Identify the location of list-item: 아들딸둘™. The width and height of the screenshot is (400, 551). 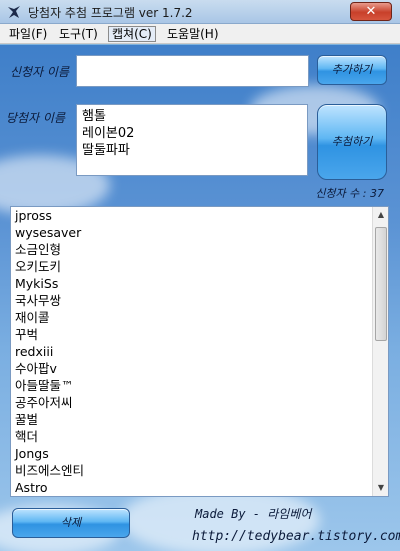
(192, 385).